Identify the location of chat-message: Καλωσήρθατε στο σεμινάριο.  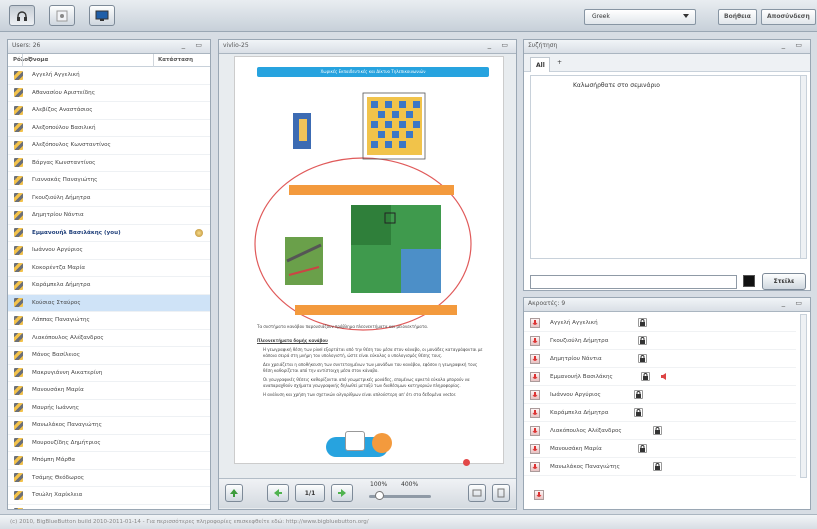
(616, 85).